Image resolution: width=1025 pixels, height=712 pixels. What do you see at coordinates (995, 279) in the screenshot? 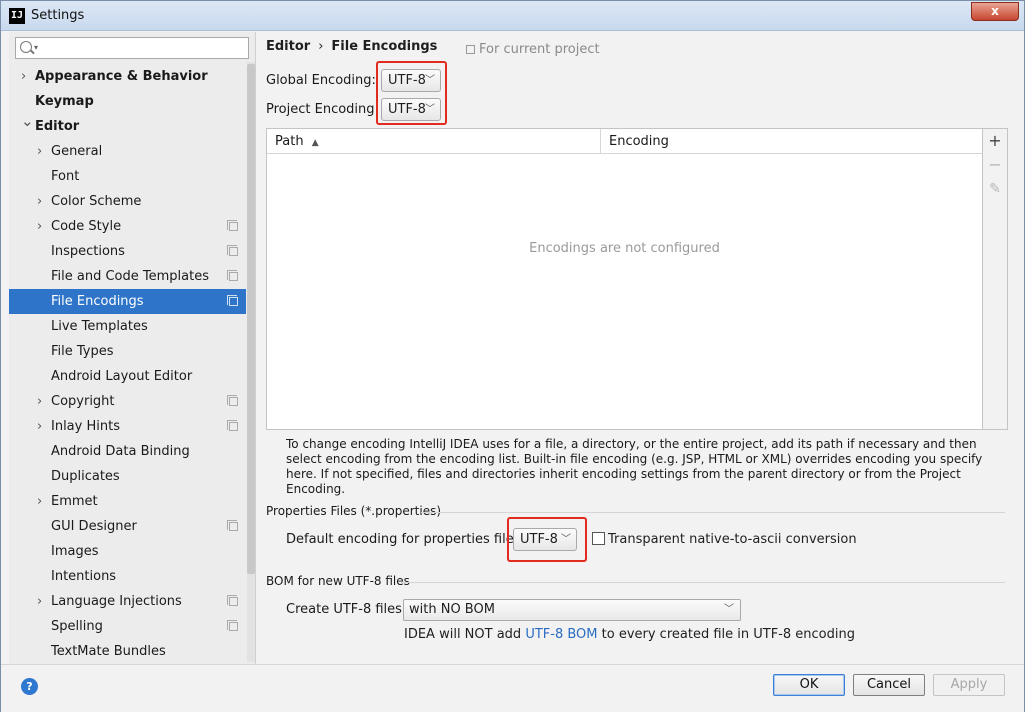
I see `table-toolbar: + − ✎` at bounding box center [995, 279].